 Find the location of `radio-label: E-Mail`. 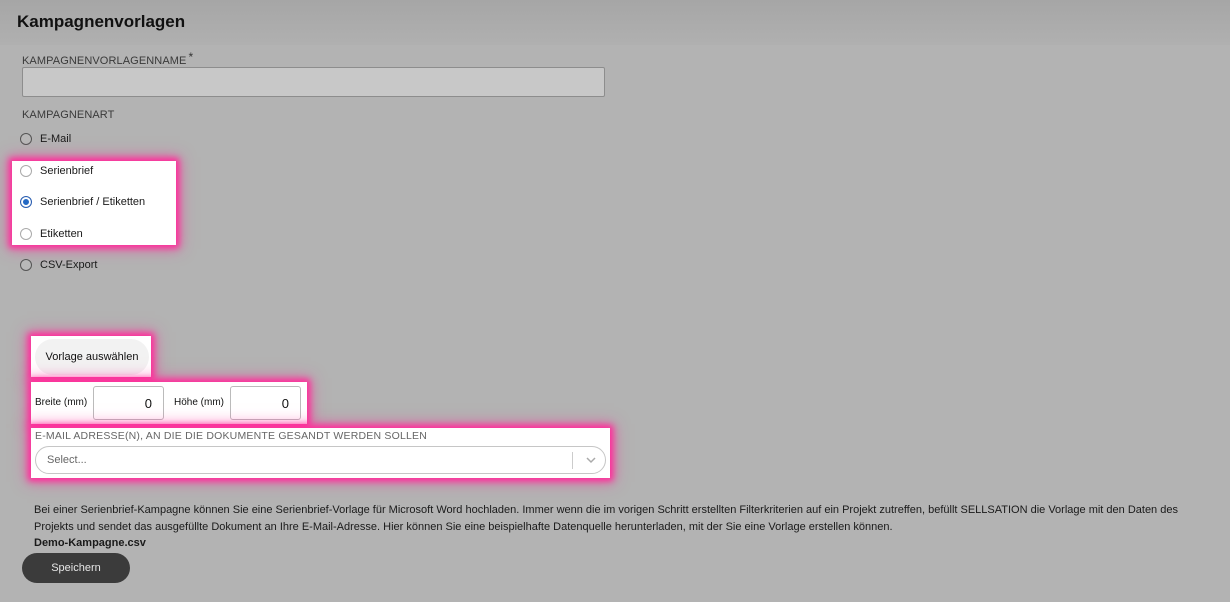

radio-label: E-Mail is located at coordinates (56, 139).